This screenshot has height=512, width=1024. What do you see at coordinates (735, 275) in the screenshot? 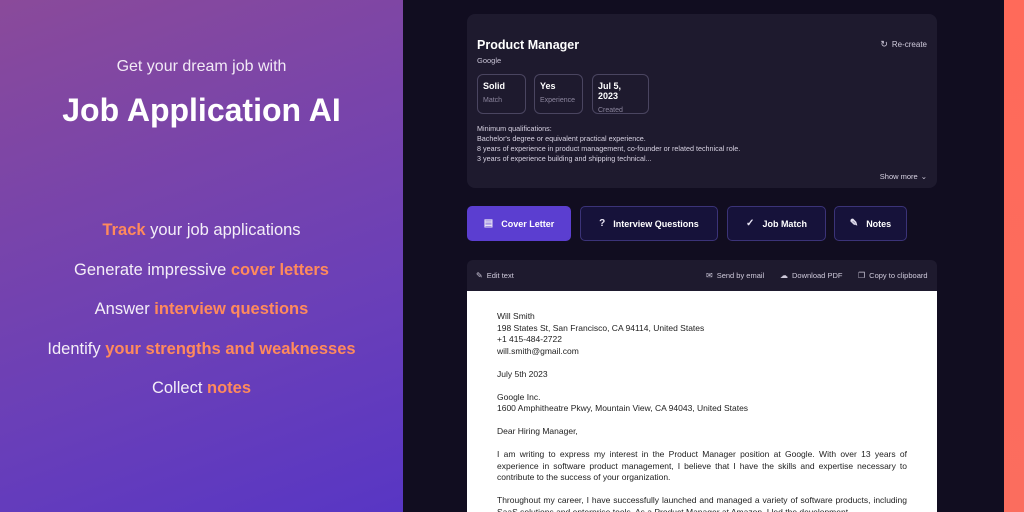
I see `send-email-button: ✉ Send by email` at bounding box center [735, 275].